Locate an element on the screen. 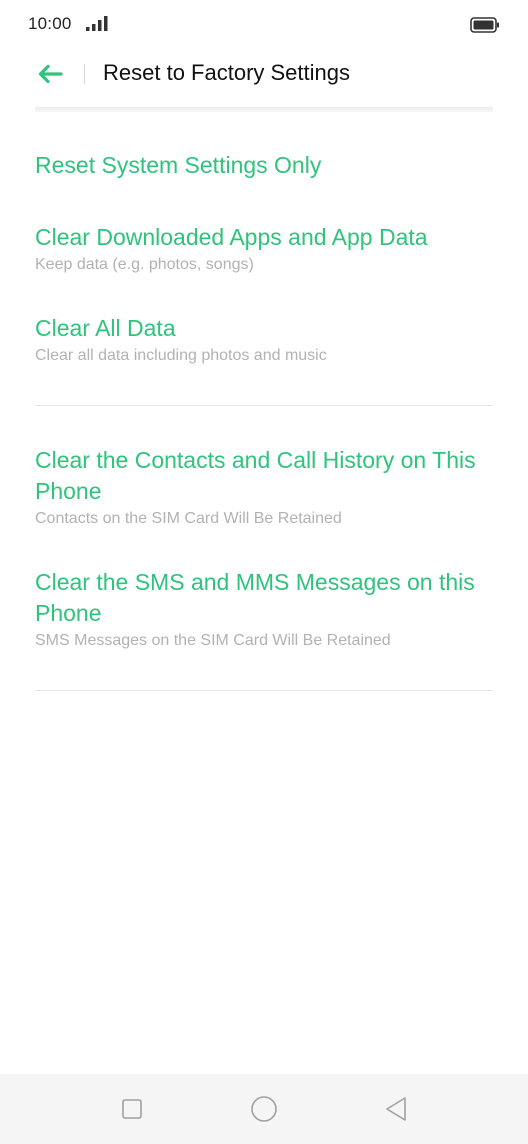  triangle-back-icon is located at coordinates (396, 1109).